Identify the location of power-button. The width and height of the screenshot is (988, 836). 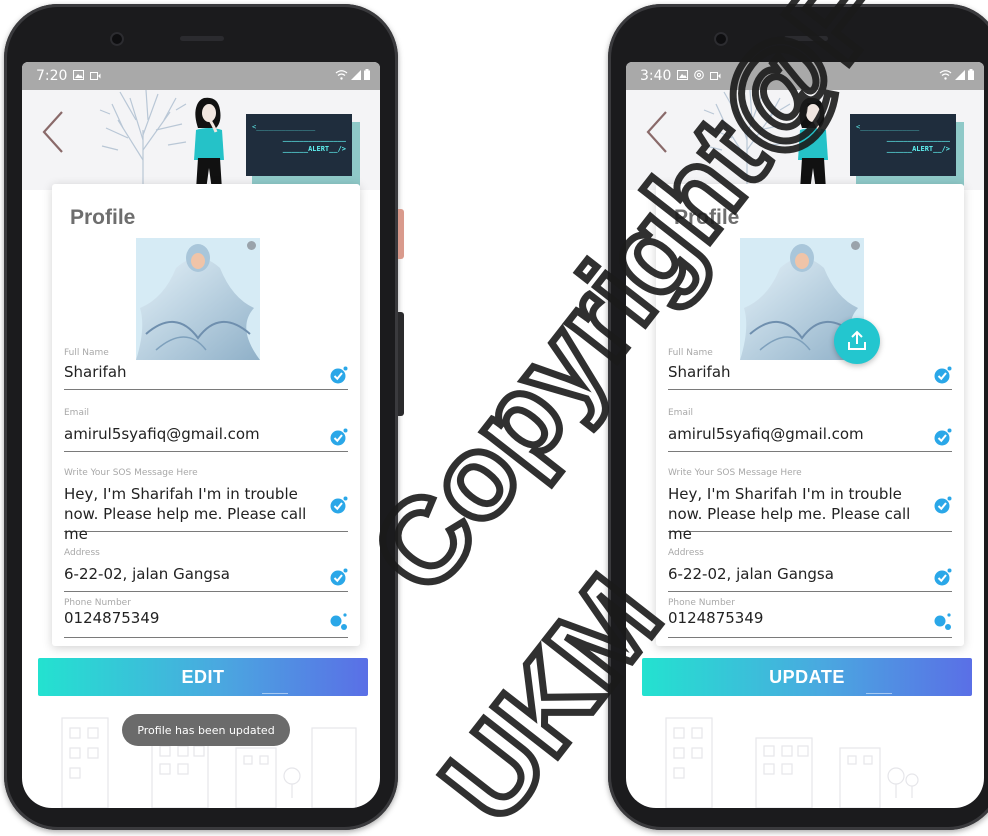
(401, 364).